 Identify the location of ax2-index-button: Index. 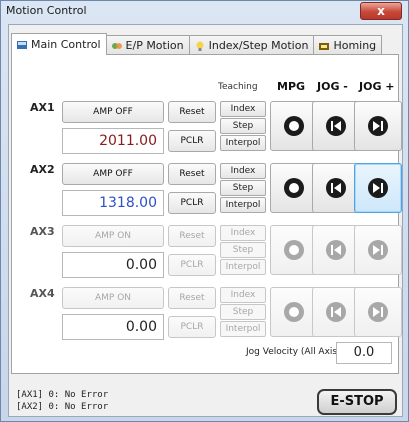
(243, 171).